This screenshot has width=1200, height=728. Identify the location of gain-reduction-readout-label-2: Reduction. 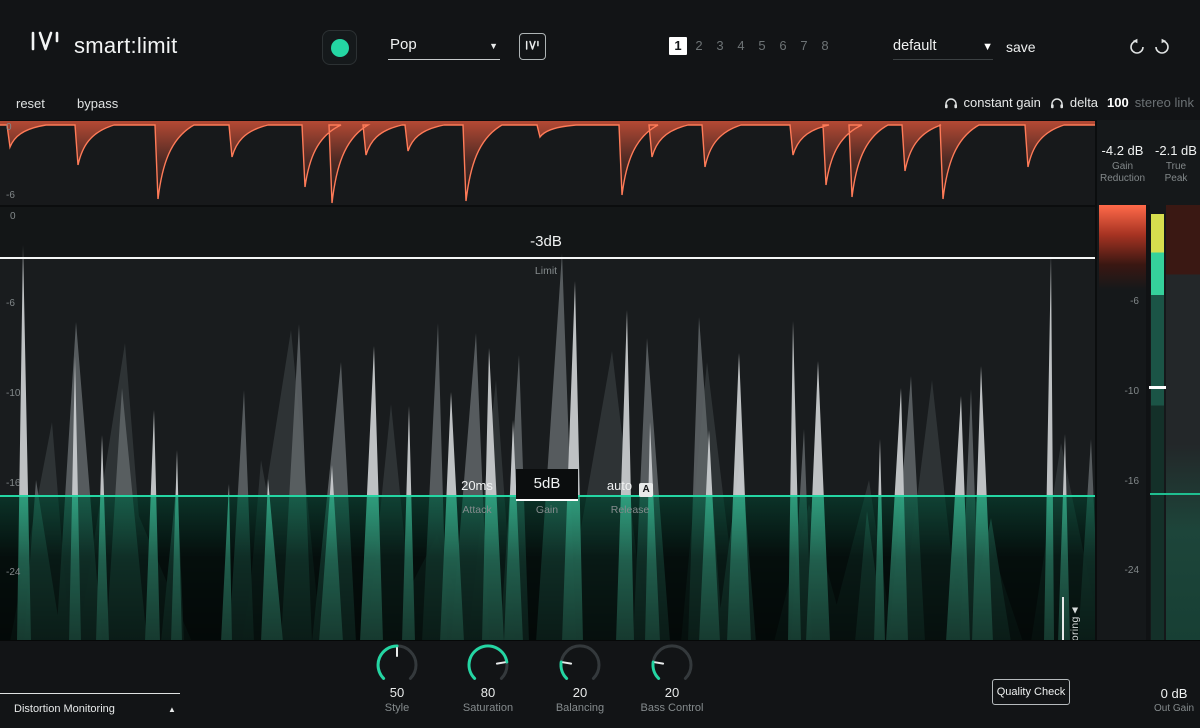
(1122, 178).